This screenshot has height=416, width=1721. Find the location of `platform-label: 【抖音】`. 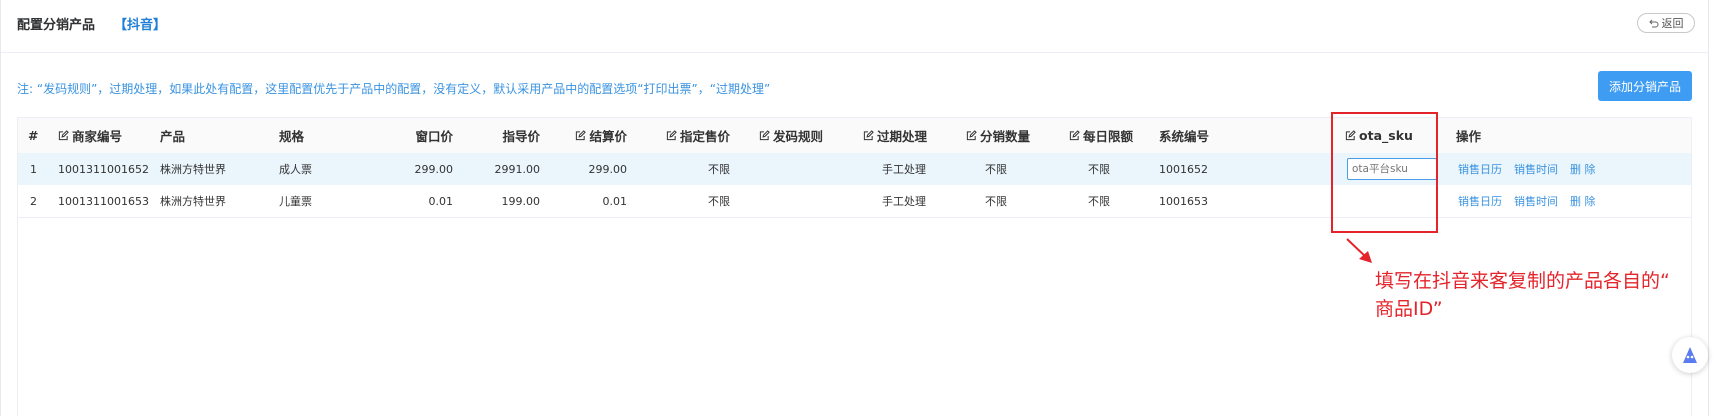

platform-label: 【抖音】 is located at coordinates (140, 25).